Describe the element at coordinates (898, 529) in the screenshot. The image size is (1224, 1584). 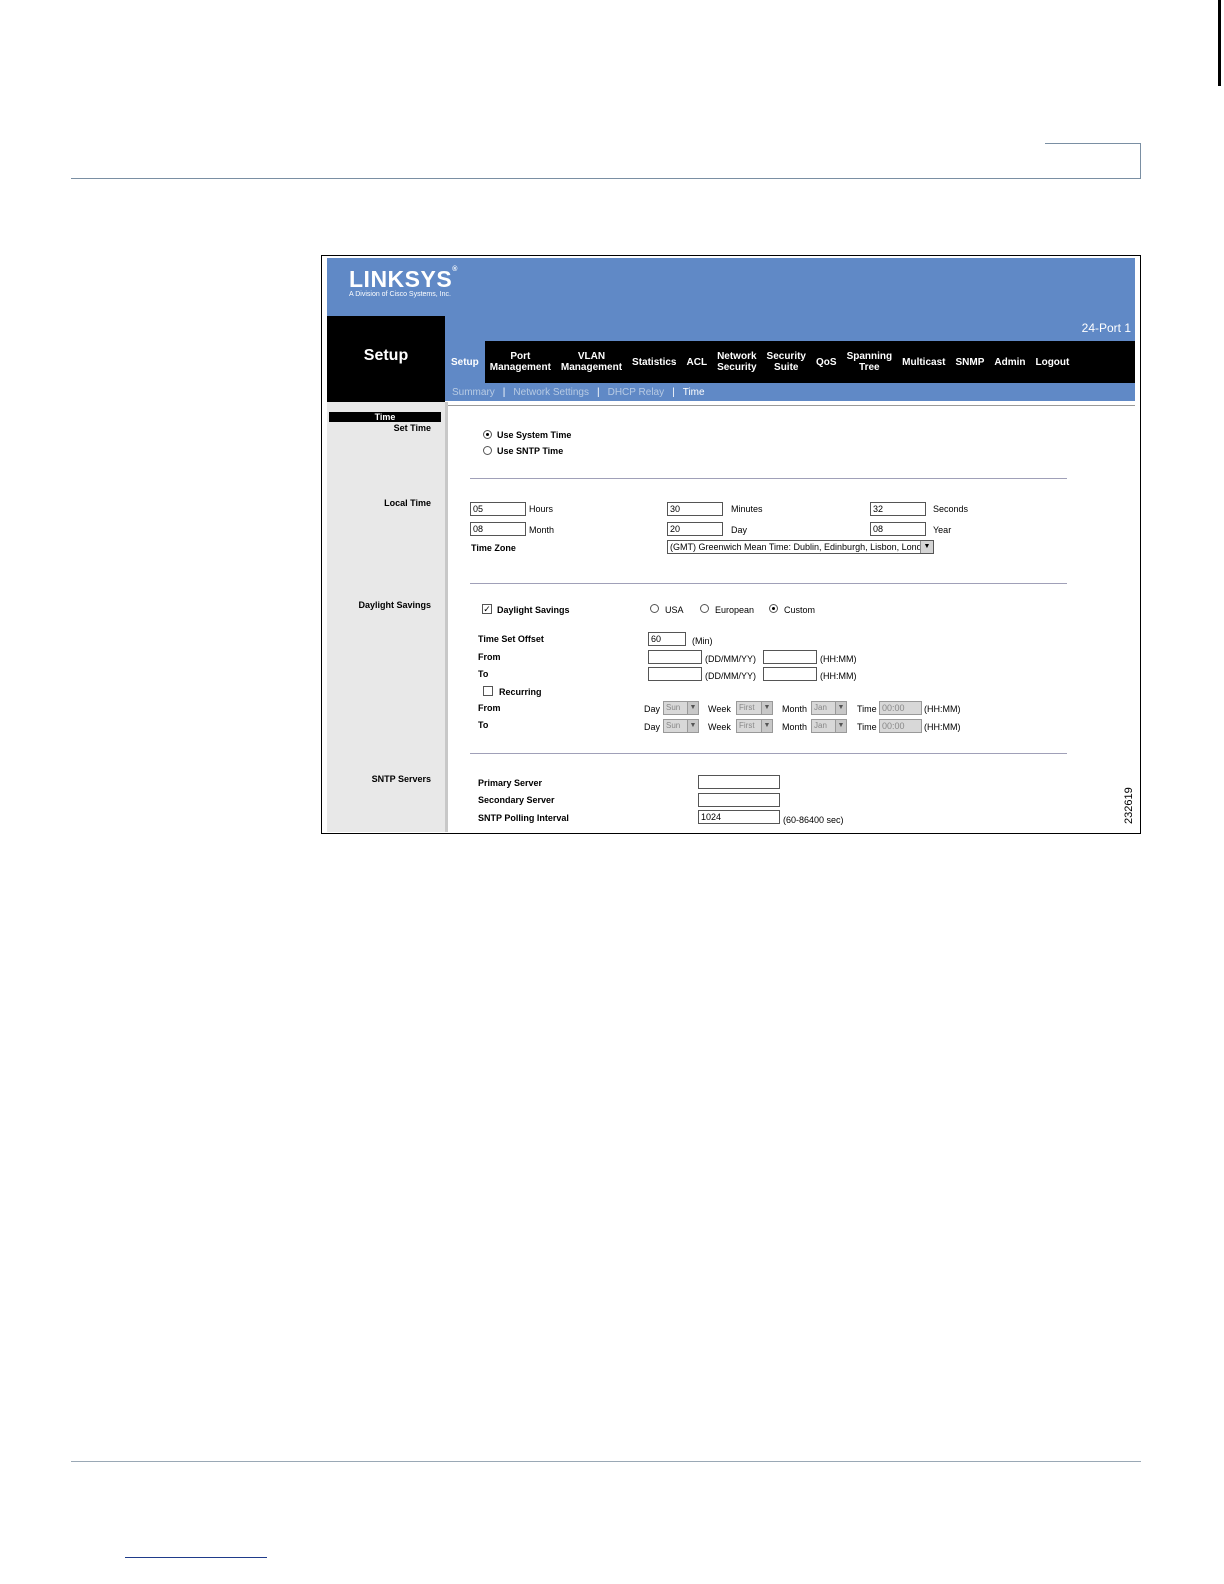
I see `year-input` at that location.